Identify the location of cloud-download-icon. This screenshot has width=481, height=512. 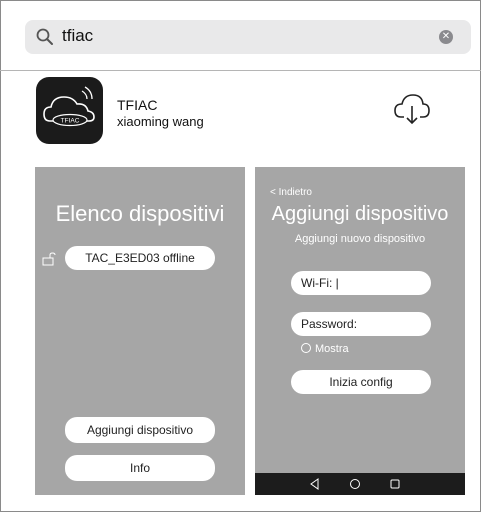
(412, 108).